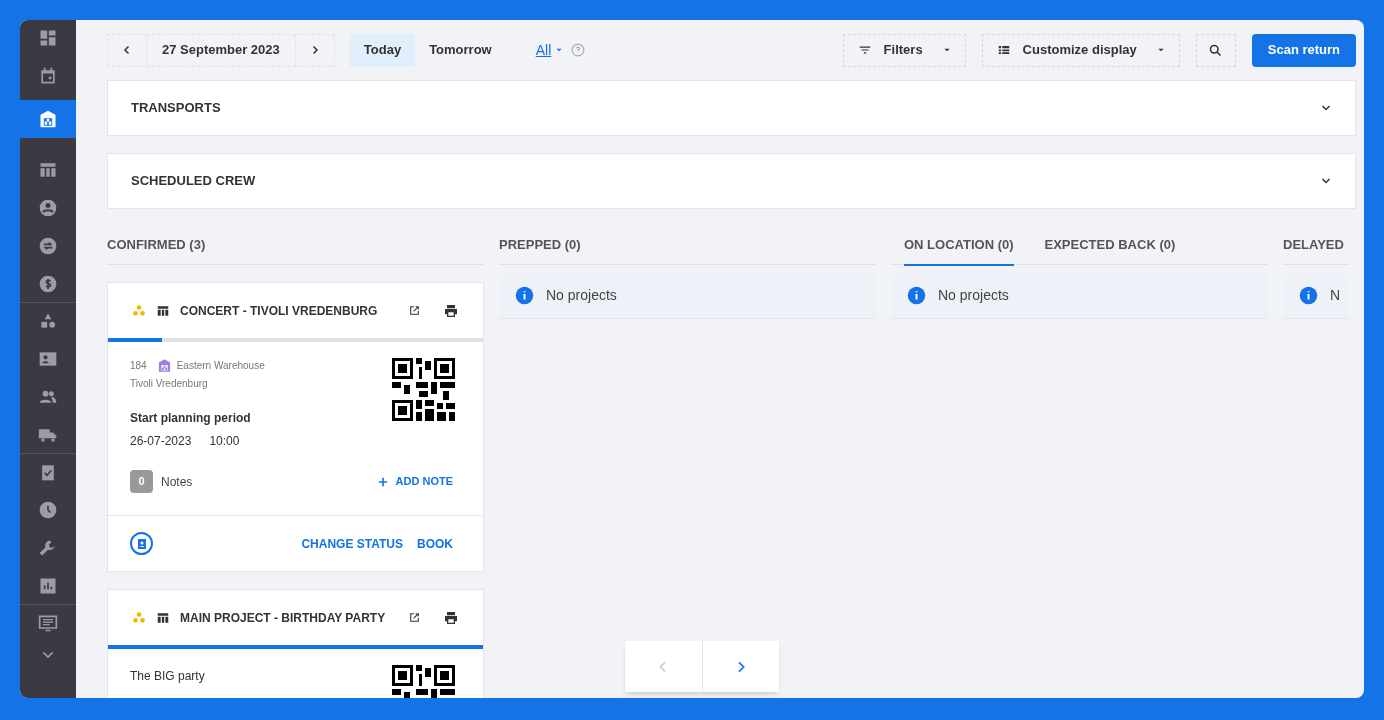 This screenshot has height=720, width=1384. What do you see at coordinates (168, 676) in the screenshot?
I see `project-subtitle: The BIG party` at bounding box center [168, 676].